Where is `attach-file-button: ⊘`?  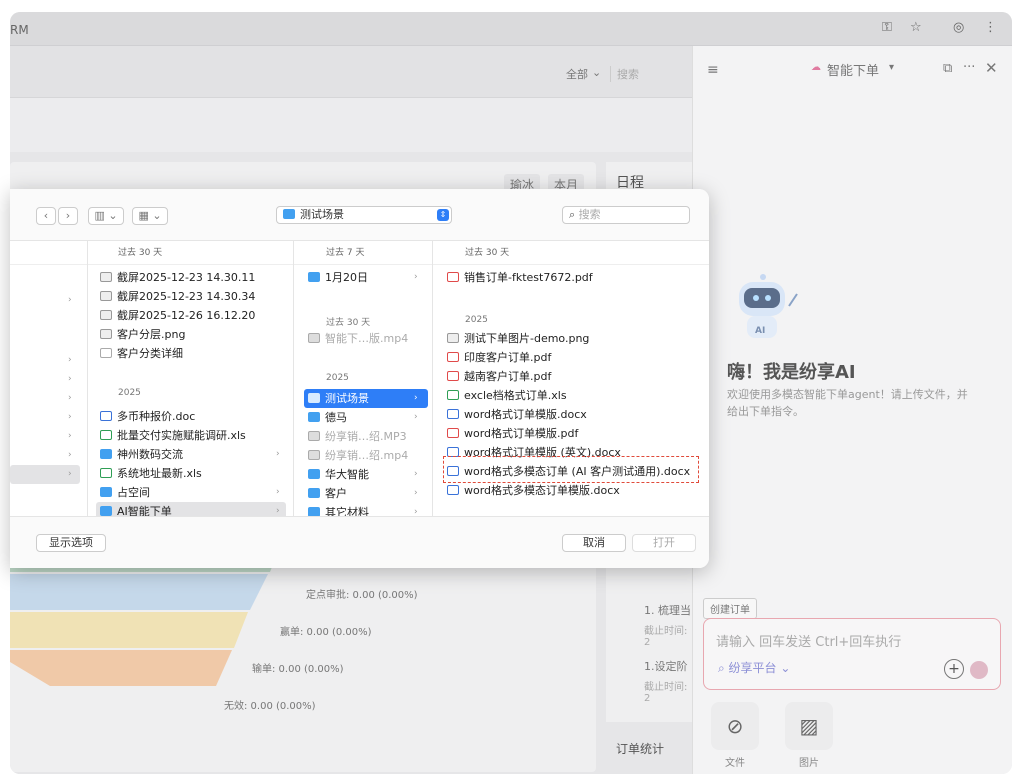
attach-file-button: ⊘ is located at coordinates (735, 726).